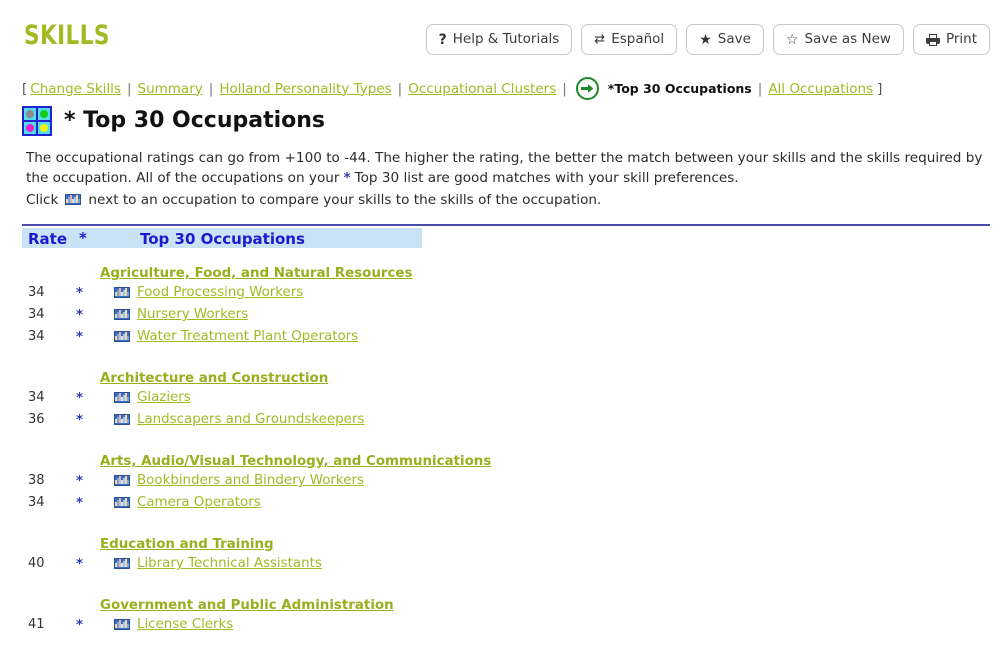 This screenshot has width=1000, height=655. I want to click on skills-logo: SKILLS, so click(67, 35).